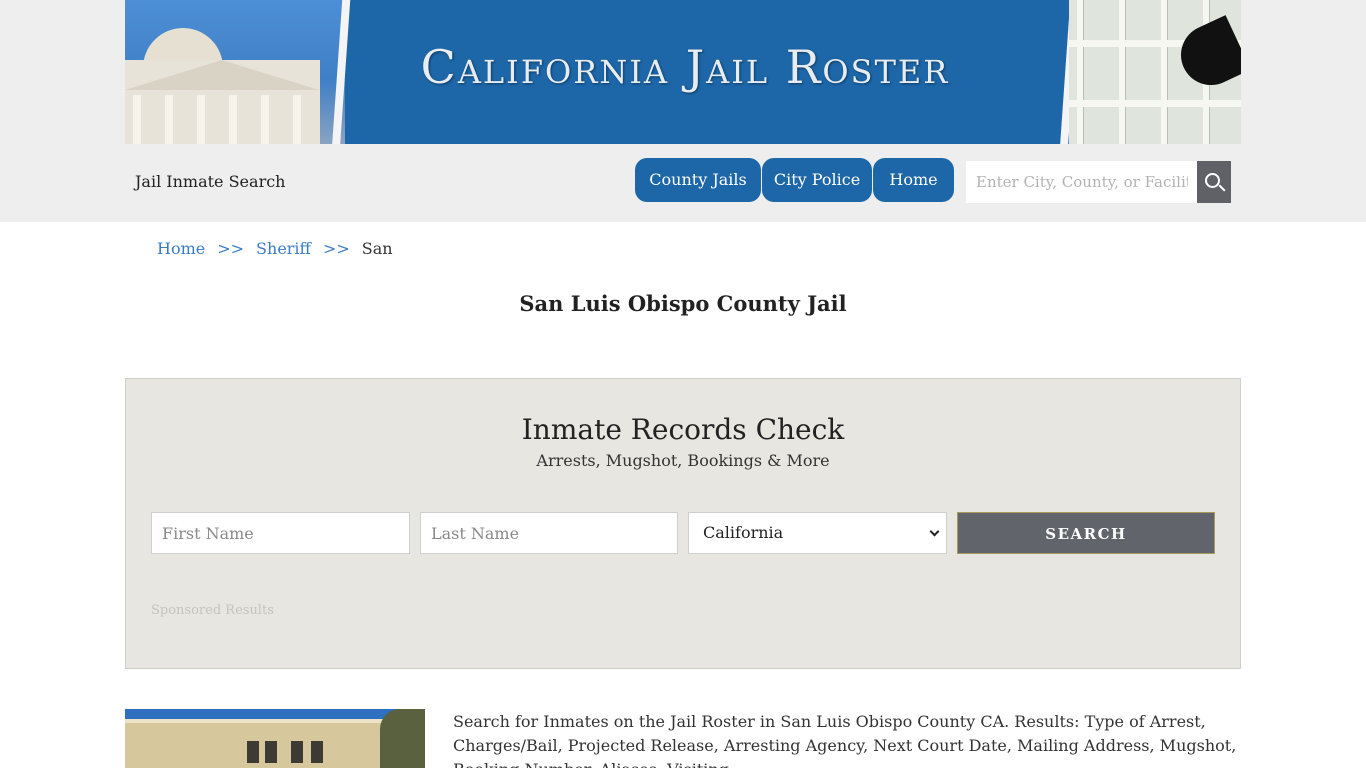  Describe the element at coordinates (283, 248) in the screenshot. I see `breadcrumb-sheriff: Sheriff` at that location.